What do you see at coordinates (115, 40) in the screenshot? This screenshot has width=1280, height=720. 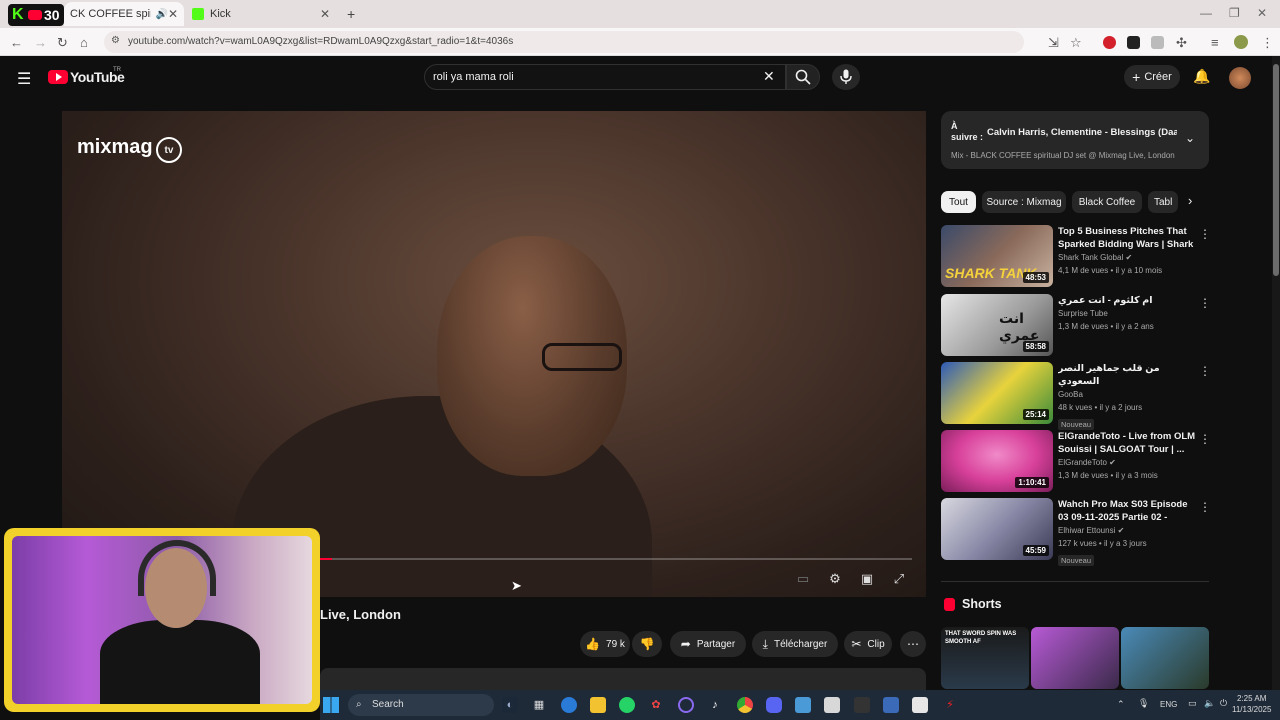 I see `site-info-icon: ⚙` at bounding box center [115, 40].